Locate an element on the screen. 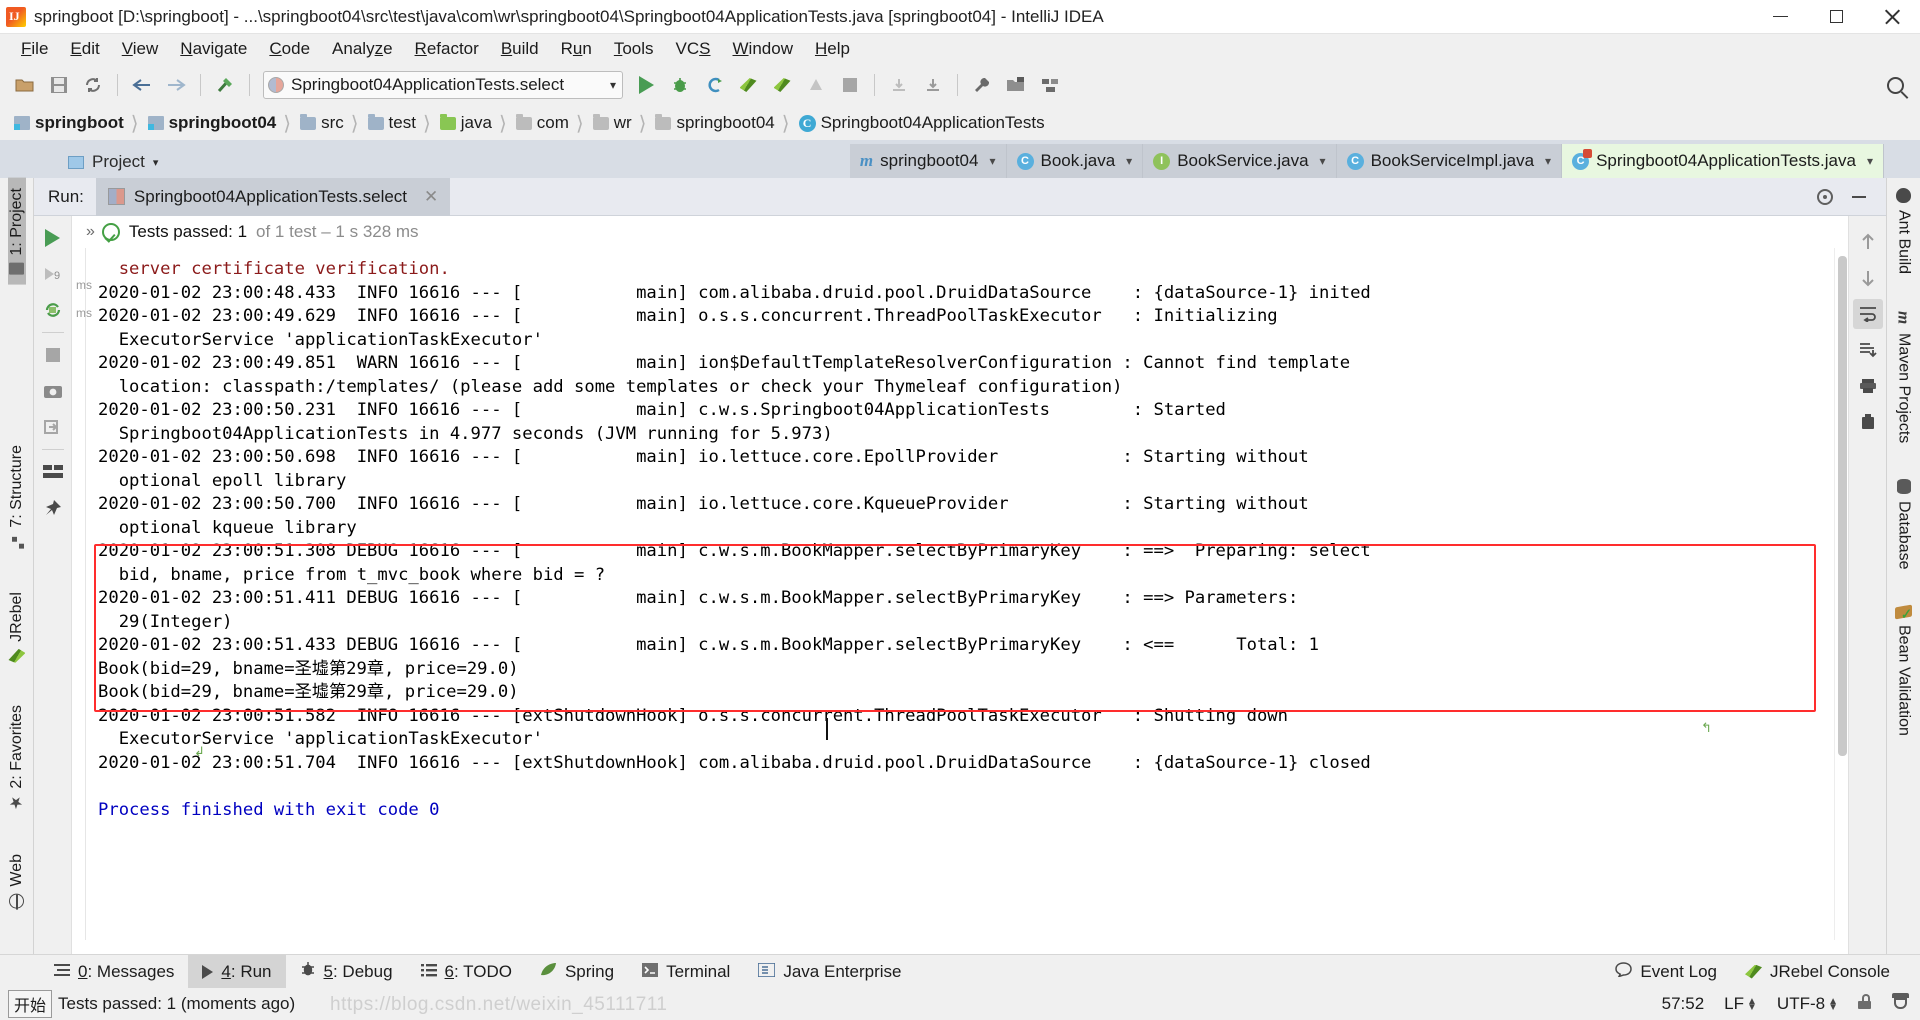  open-project-icon is located at coordinates (25, 85).